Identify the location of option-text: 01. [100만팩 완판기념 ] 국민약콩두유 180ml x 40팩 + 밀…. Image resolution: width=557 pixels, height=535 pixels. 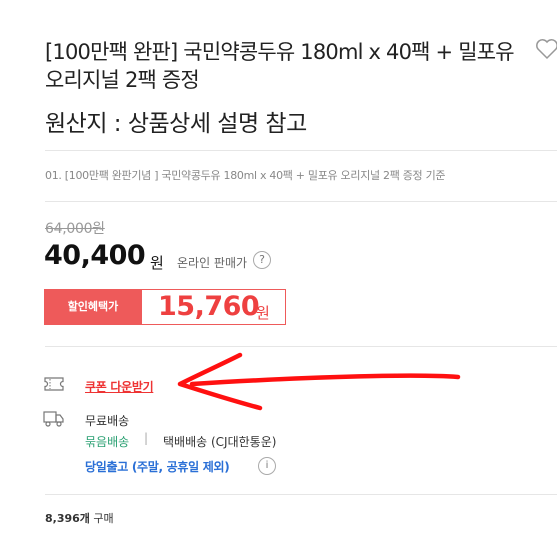
(245, 175).